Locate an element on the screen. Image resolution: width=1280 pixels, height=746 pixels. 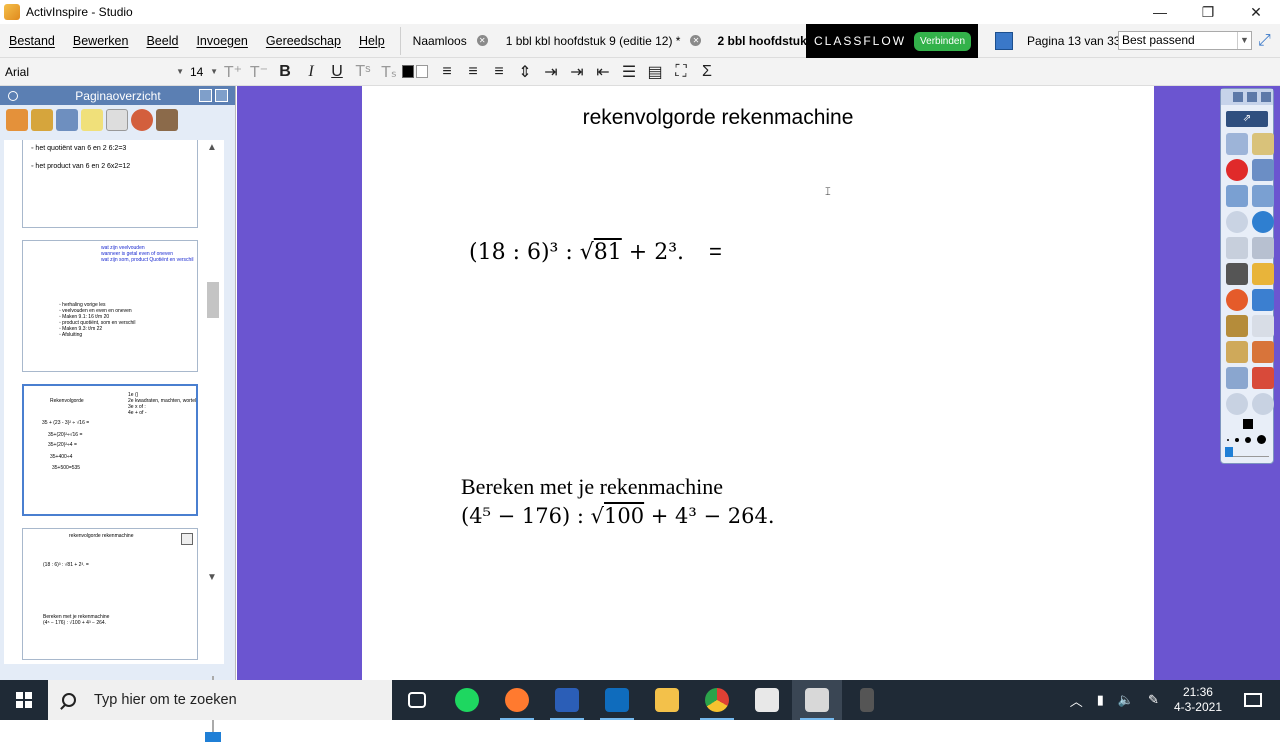
next-page-icon is located at coordinates (1263, 196).